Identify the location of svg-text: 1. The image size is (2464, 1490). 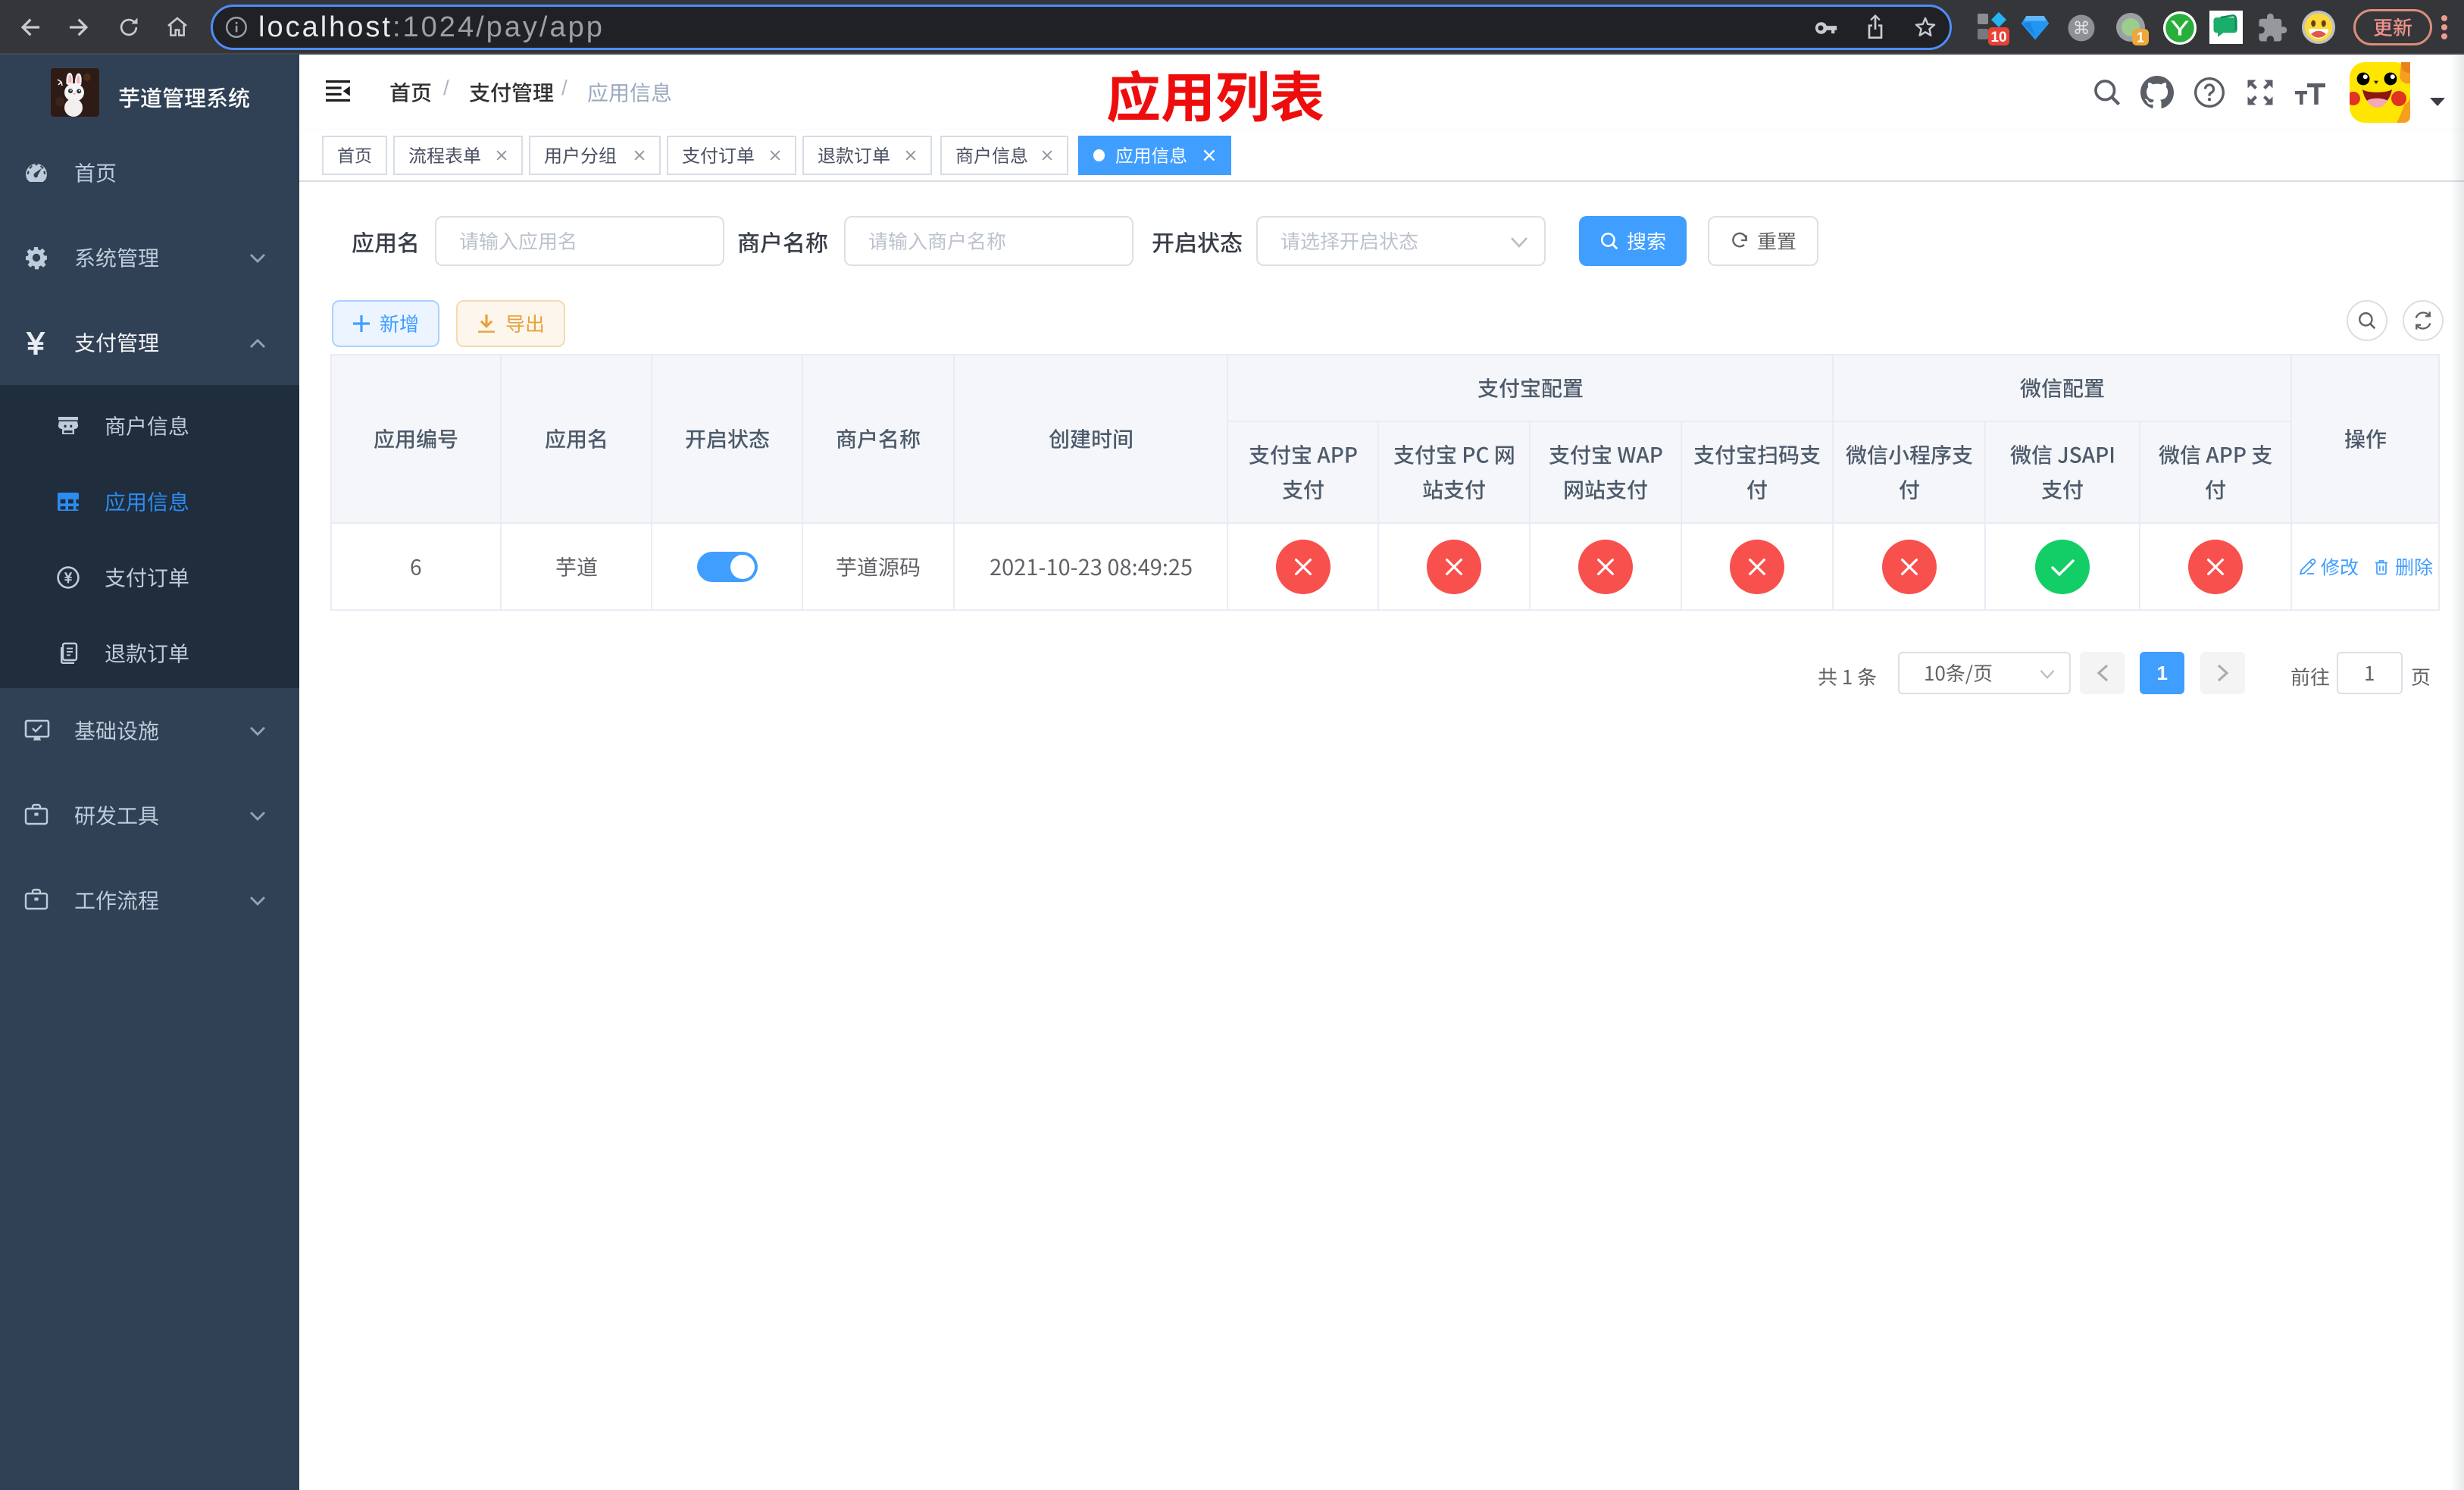
(2140, 37).